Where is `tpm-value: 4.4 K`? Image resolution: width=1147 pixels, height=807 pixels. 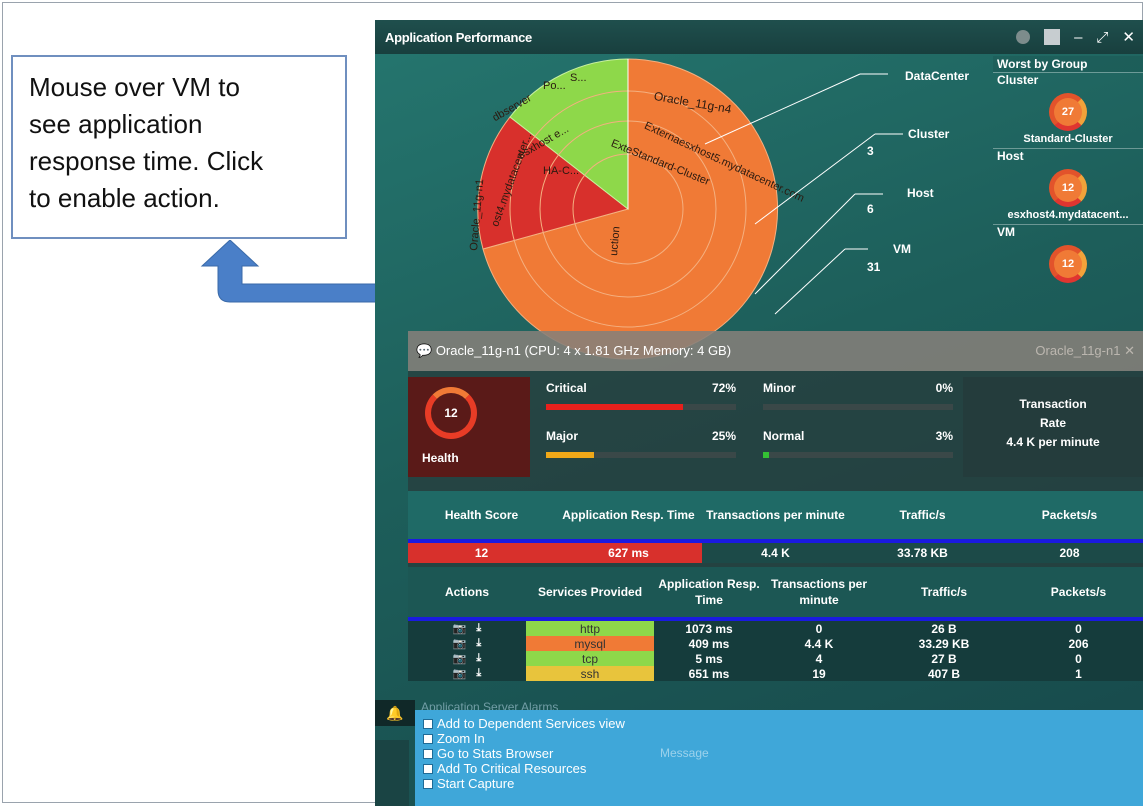 tpm-value: 4.4 K is located at coordinates (775, 553).